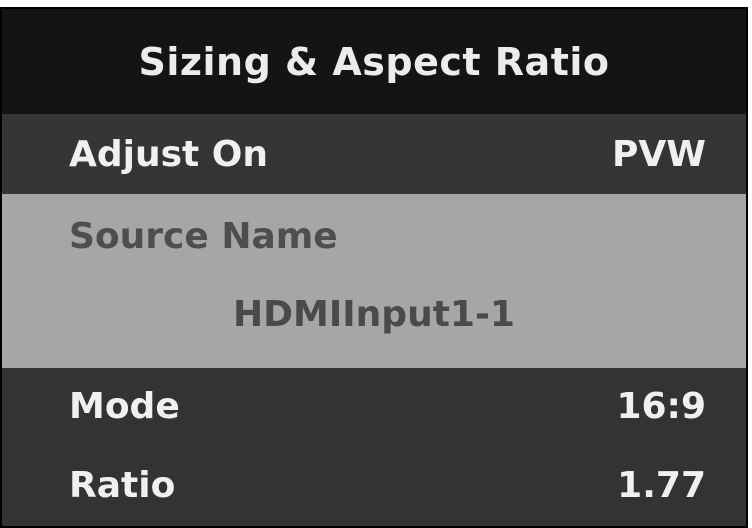  Describe the element at coordinates (169, 154) in the screenshot. I see `adjust-on-label: Adjust On` at that location.